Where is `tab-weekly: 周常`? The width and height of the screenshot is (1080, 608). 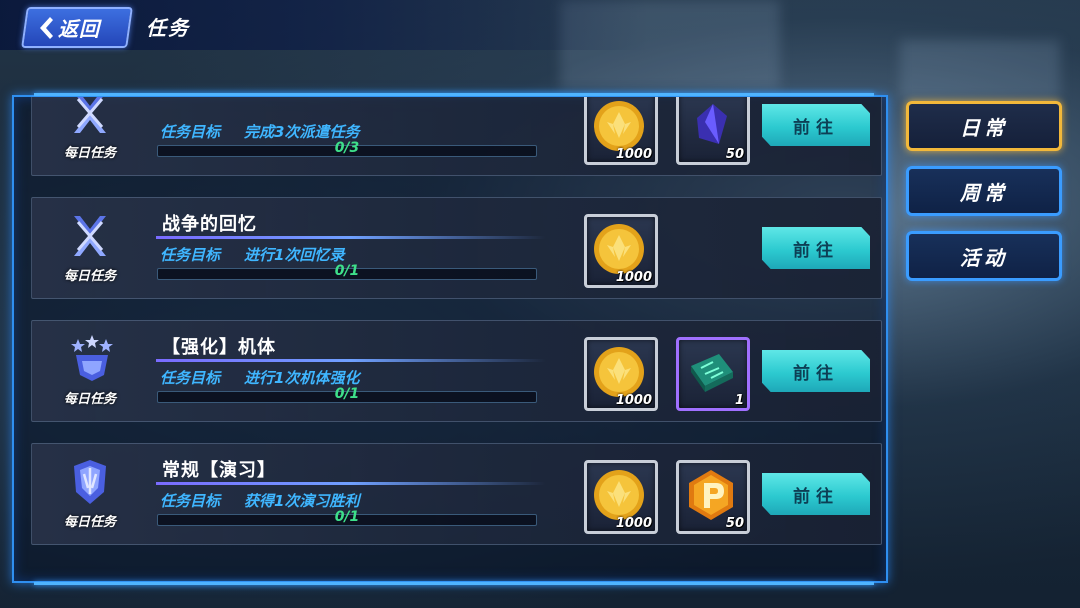
tab-weekly: 周常 is located at coordinates (984, 191).